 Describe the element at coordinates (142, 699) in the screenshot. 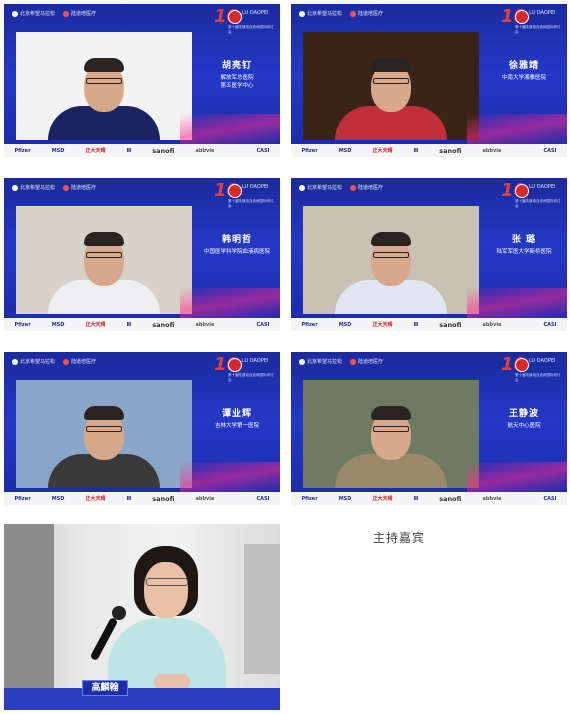

I see `photo-table` at that location.